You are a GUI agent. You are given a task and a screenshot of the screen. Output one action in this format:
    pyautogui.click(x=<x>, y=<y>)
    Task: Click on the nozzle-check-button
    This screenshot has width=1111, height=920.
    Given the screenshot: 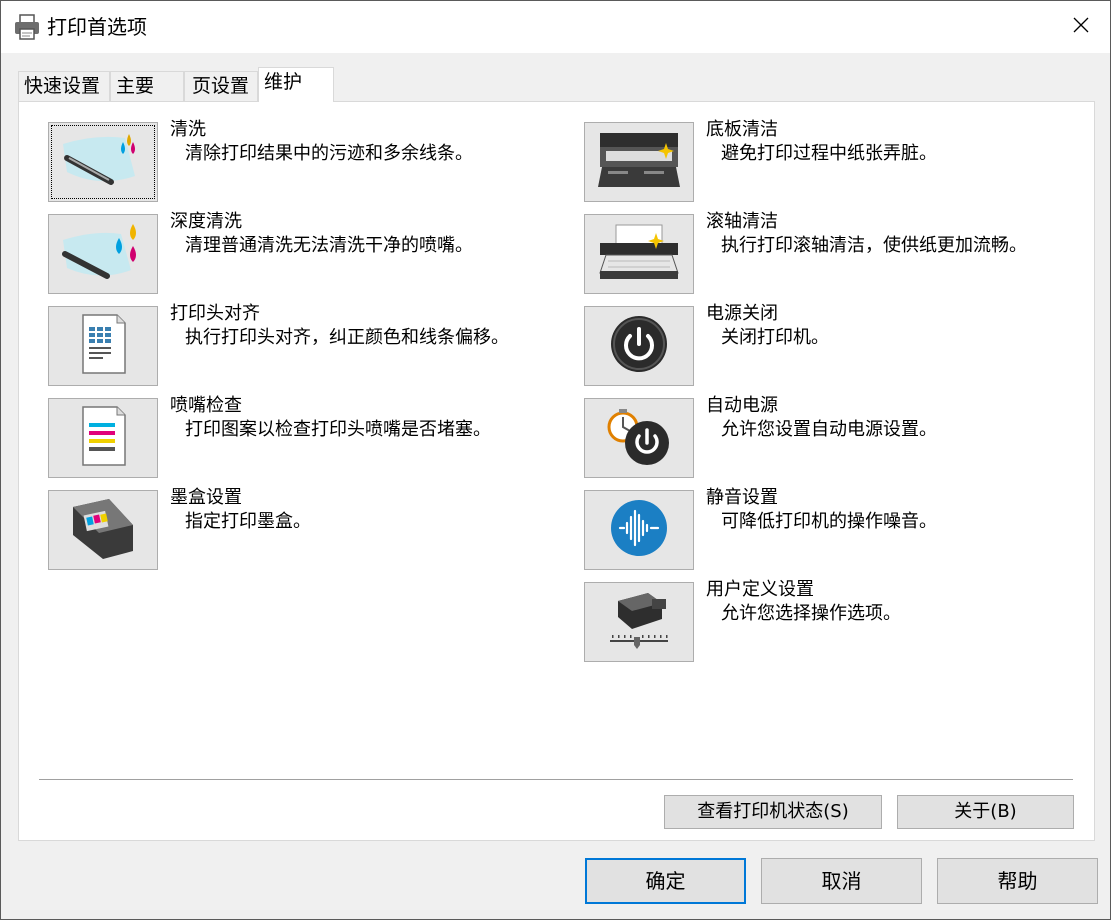 What is the action you would take?
    pyautogui.click(x=103, y=438)
    